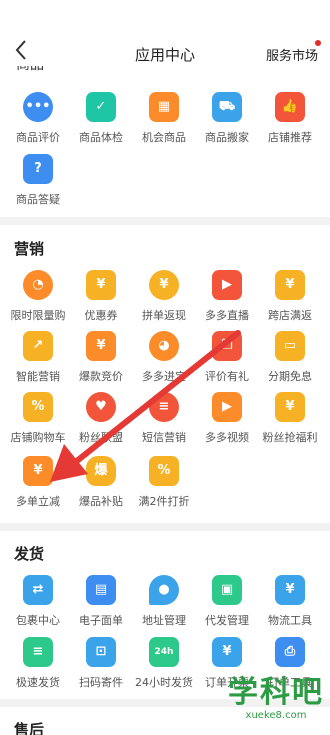  I want to click on house-yuan-icon: ¥, so click(290, 285).